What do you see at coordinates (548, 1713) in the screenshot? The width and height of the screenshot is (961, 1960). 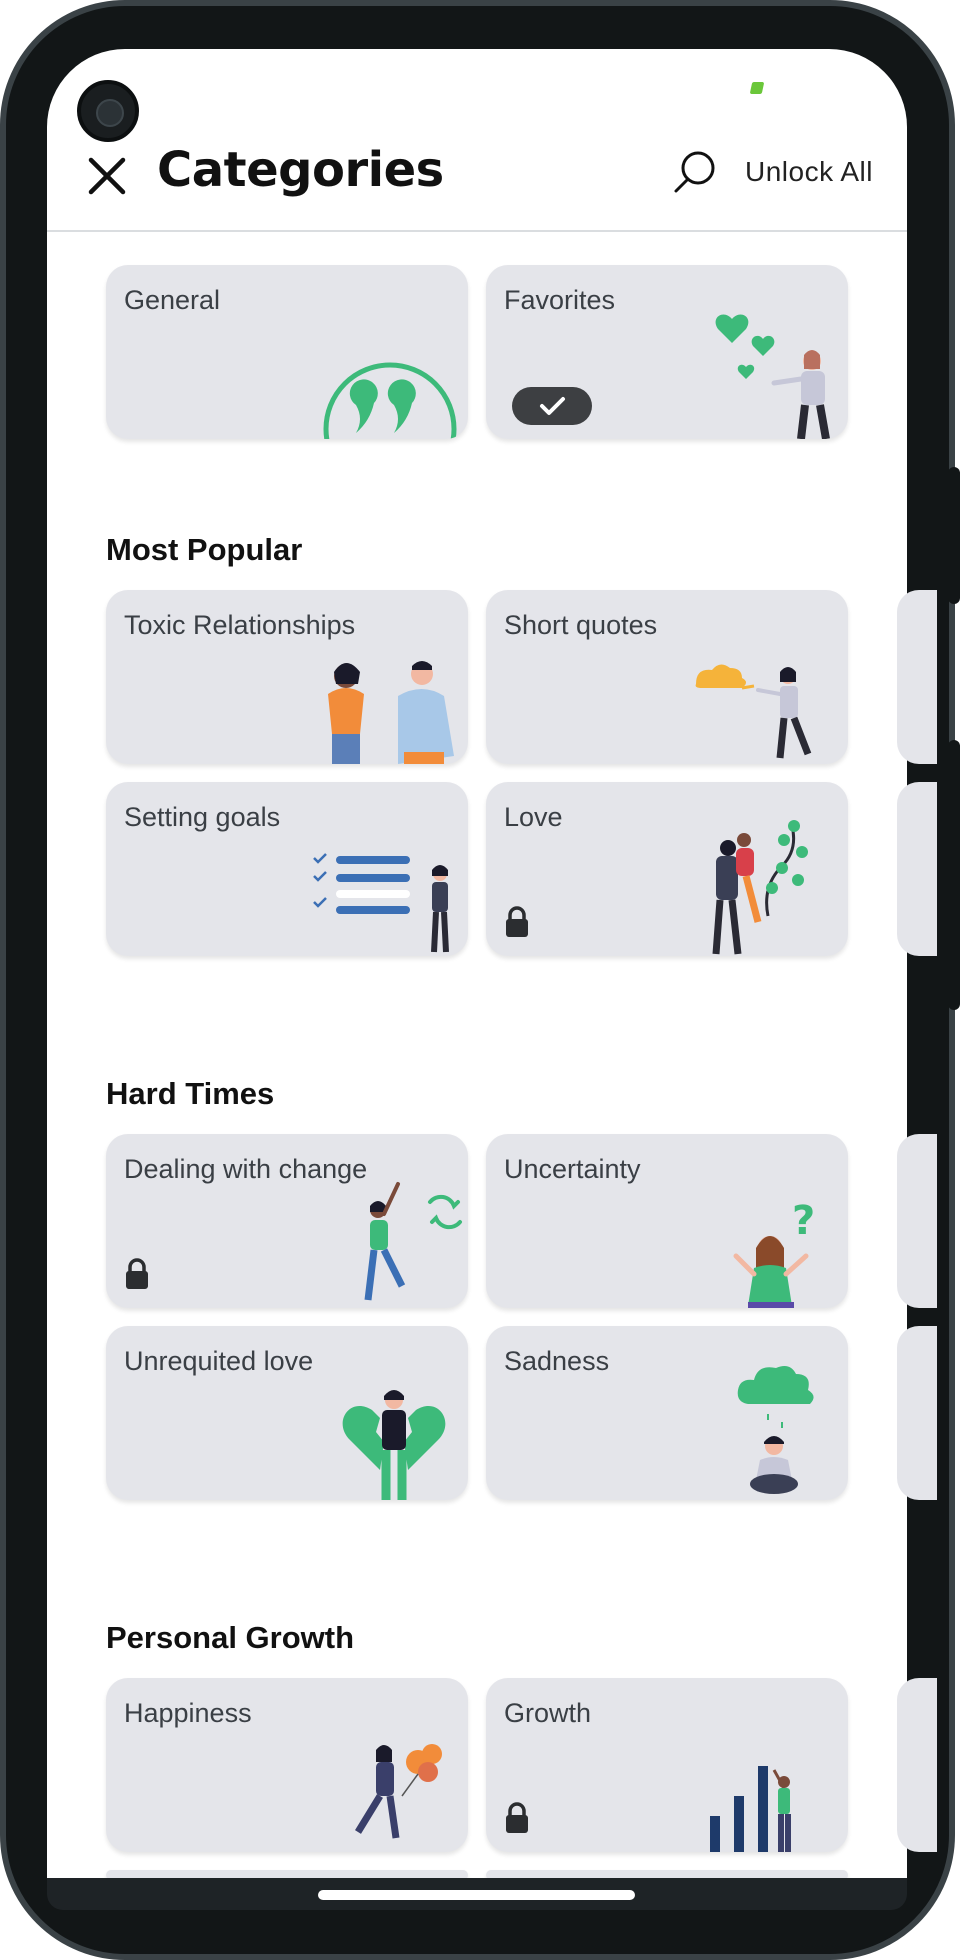 I see `card-label: Growth` at bounding box center [548, 1713].